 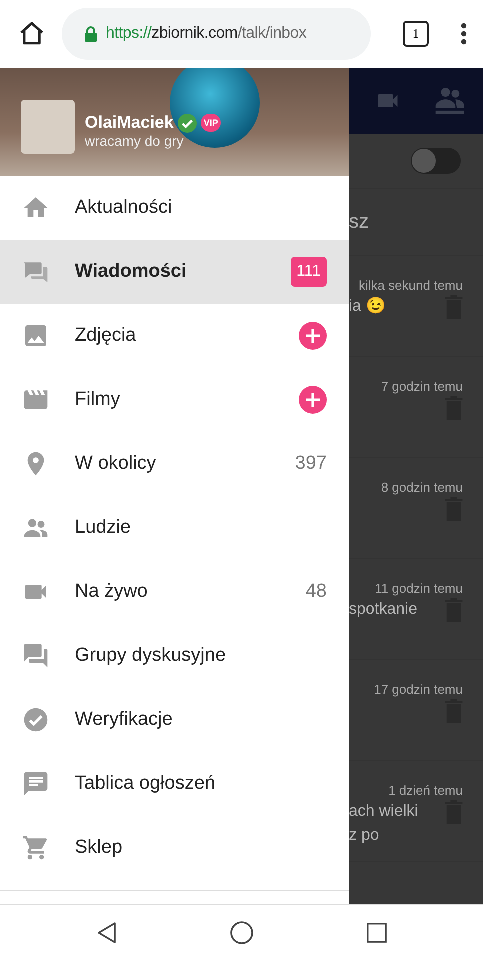 I want to click on message-row: 11 godzin temu spotkanie, so click(x=416, y=609).